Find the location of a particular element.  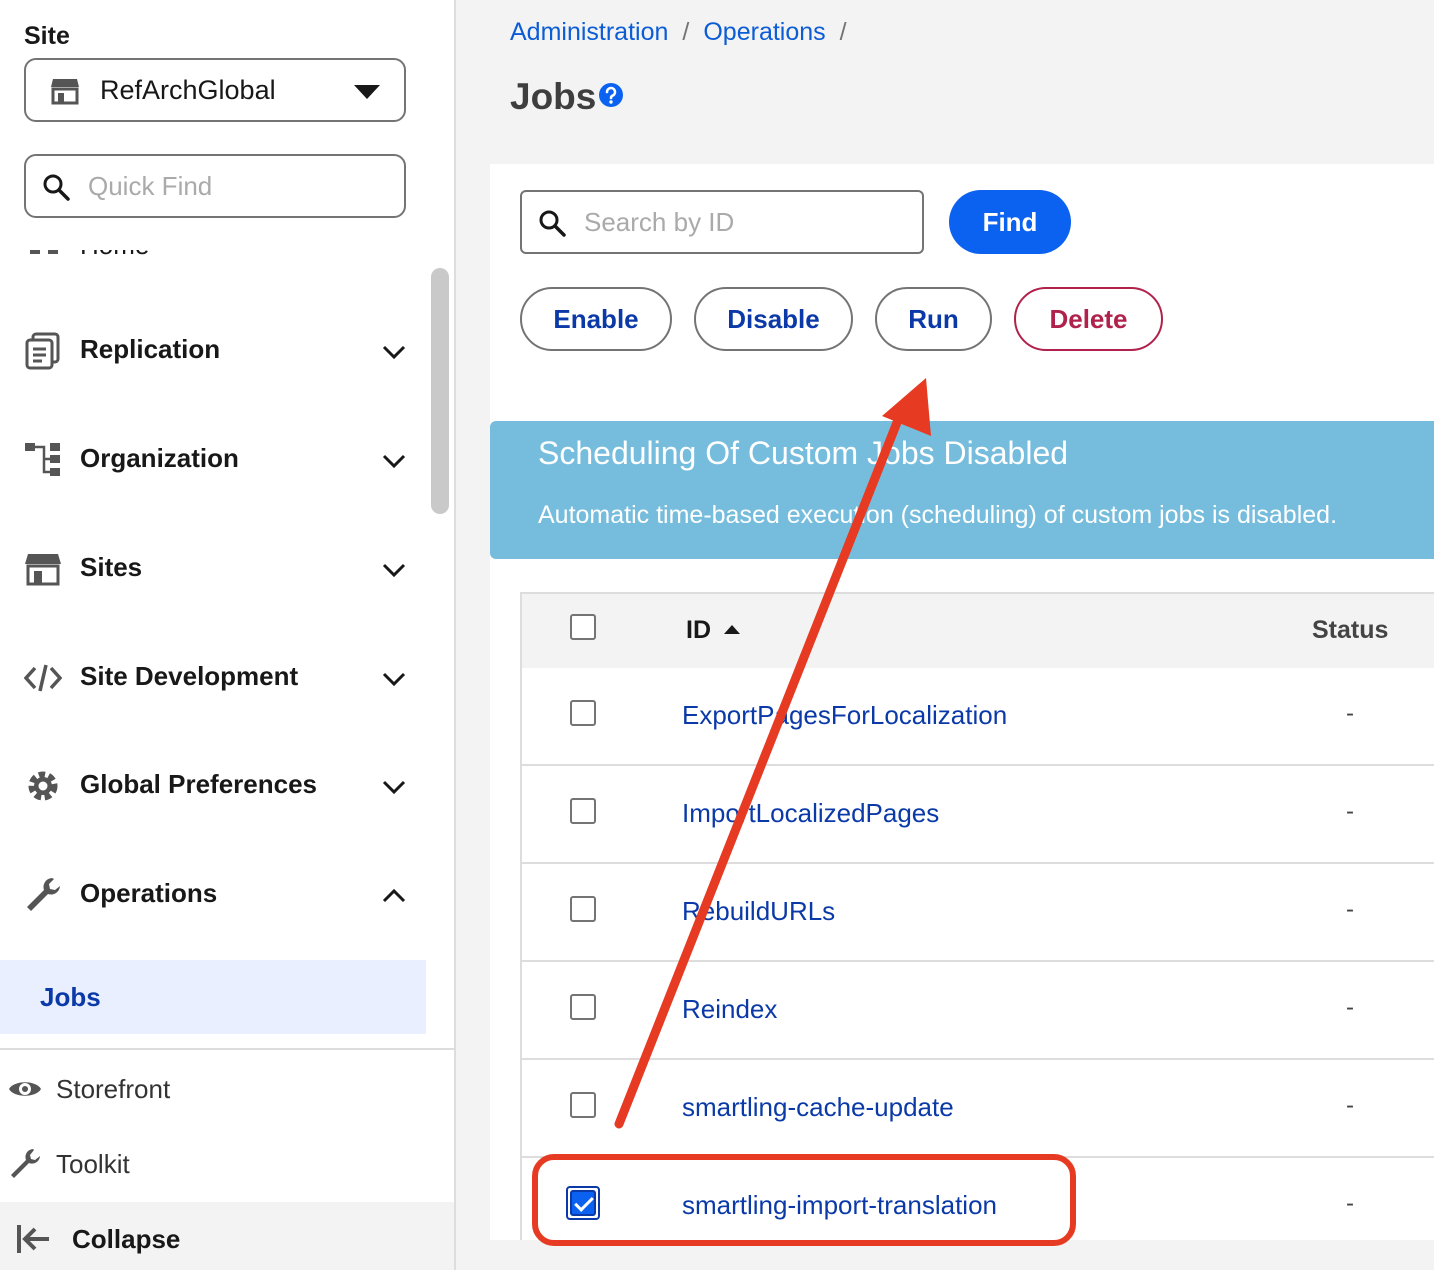

sort-ascending-icon is located at coordinates (732, 629).